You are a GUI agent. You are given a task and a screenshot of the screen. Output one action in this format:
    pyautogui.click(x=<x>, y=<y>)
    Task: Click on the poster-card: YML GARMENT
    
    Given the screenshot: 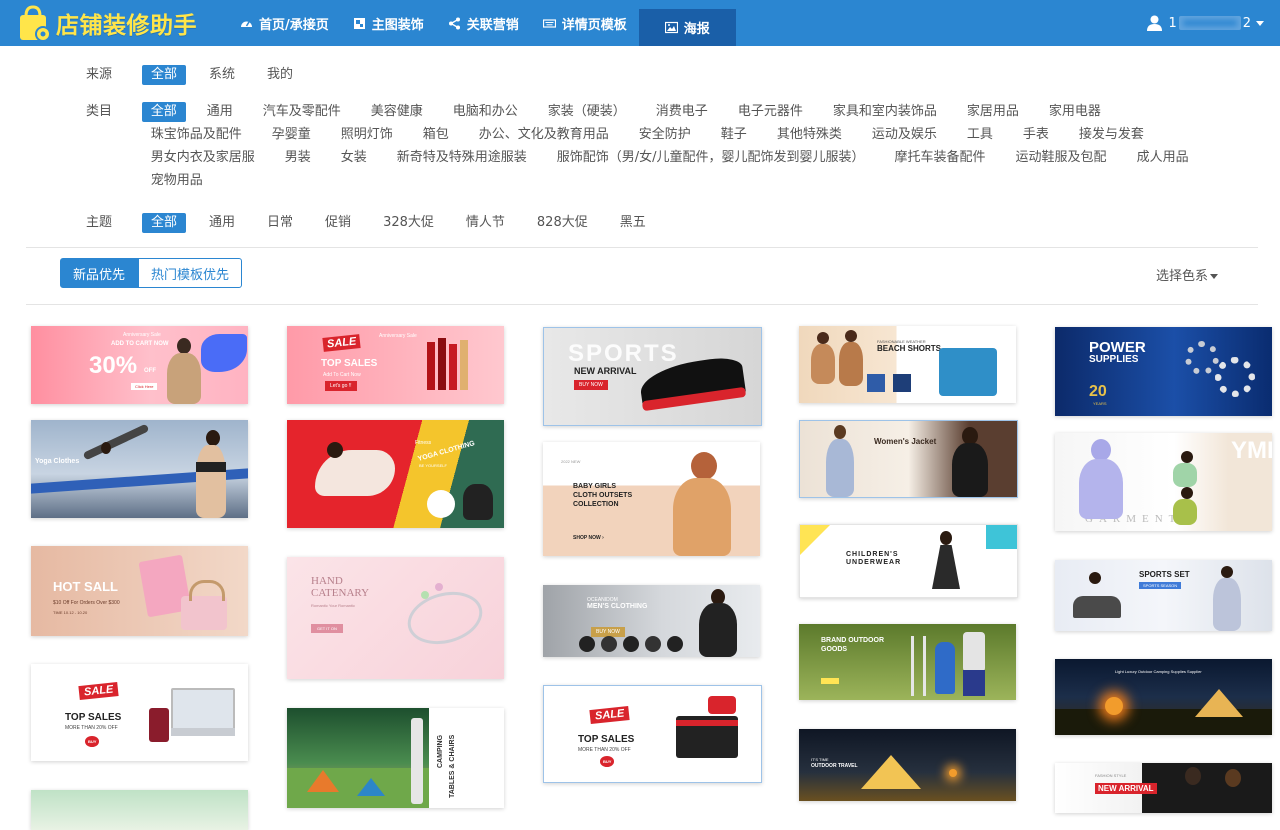 What is the action you would take?
    pyautogui.click(x=1163, y=482)
    